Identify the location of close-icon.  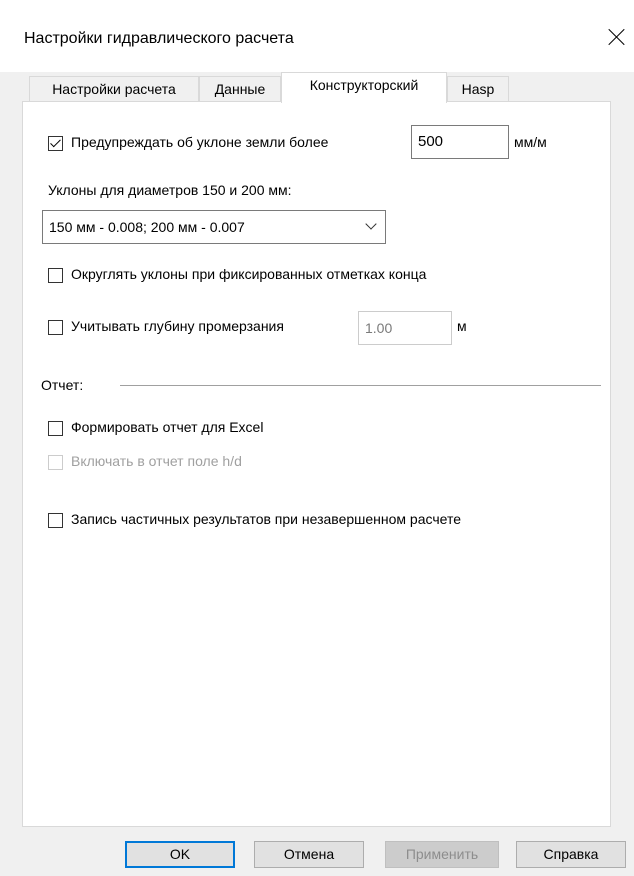
(617, 37).